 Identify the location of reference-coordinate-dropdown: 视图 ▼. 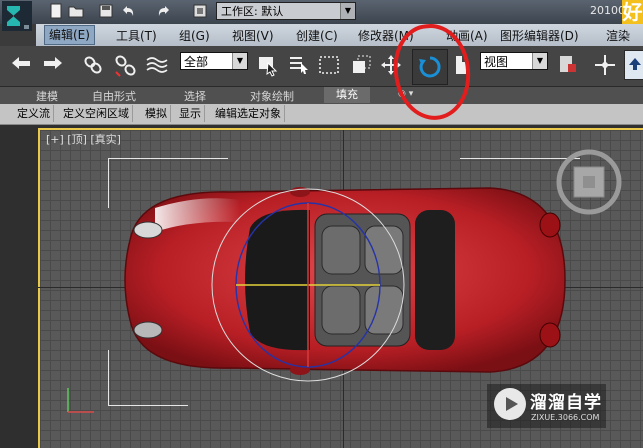
(514, 61).